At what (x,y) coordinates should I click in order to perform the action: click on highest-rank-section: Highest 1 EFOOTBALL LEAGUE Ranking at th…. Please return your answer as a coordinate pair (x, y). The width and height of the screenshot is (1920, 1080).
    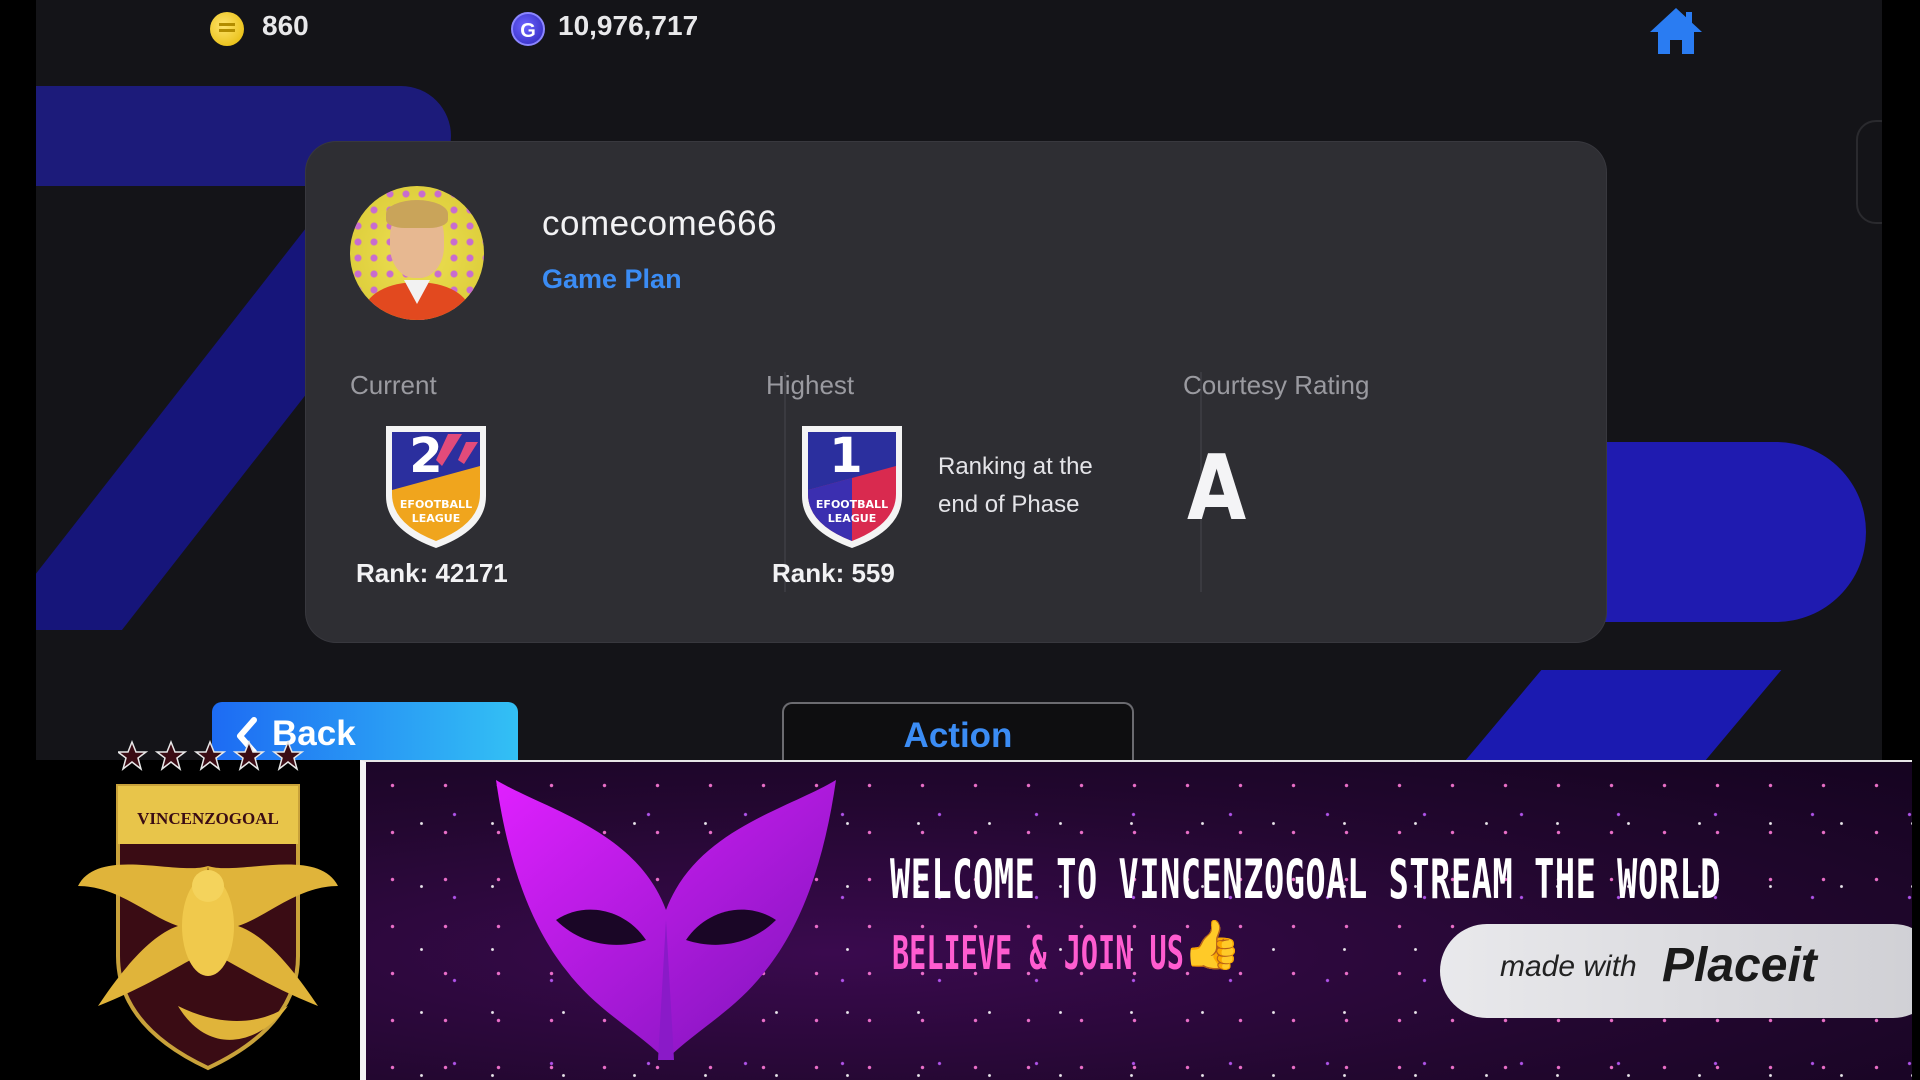
    Looking at the image, I should click on (952, 485).